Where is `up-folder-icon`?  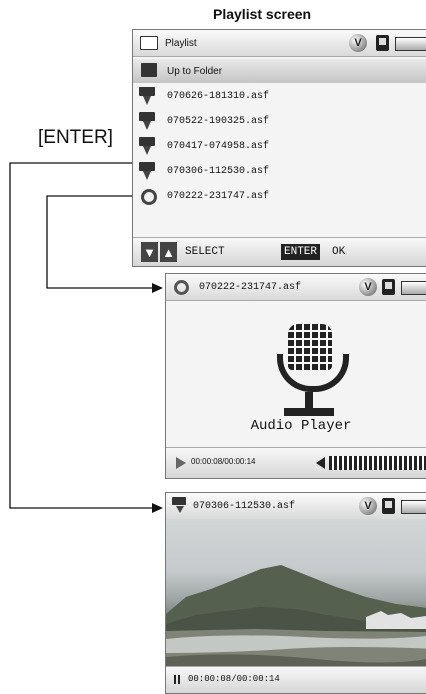 up-folder-icon is located at coordinates (149, 70).